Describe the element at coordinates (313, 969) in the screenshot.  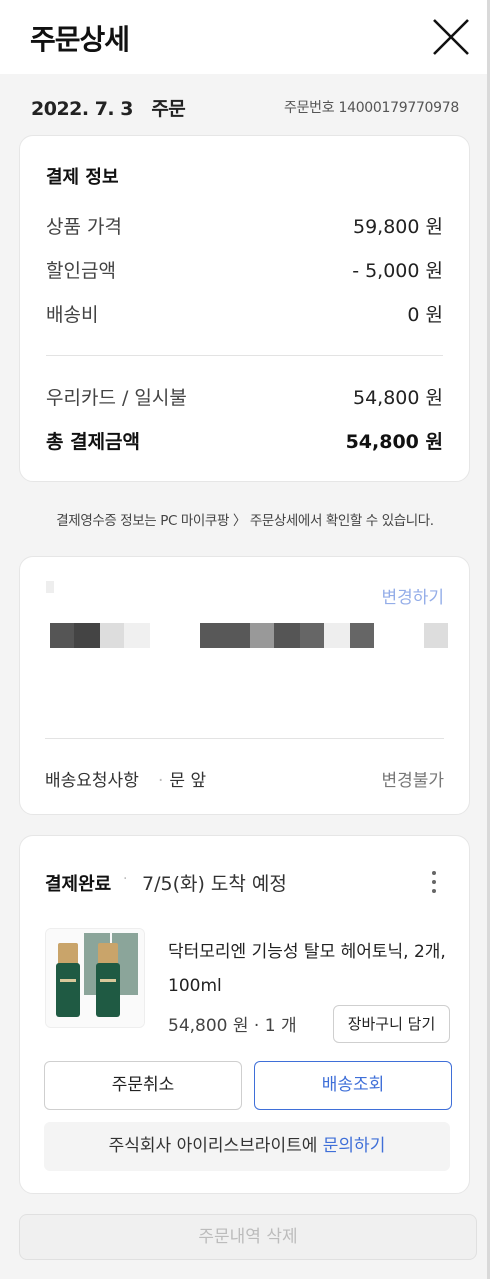
I see `product-name: 닥터모리엔 기능성 탈모 헤어토닉, 2개, 100ml` at that location.